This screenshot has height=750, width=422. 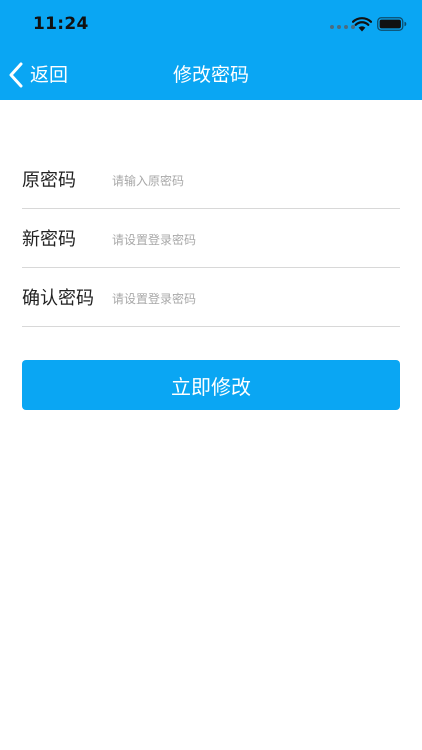 I want to click on new-password-label: 新密码, so click(x=49, y=239).